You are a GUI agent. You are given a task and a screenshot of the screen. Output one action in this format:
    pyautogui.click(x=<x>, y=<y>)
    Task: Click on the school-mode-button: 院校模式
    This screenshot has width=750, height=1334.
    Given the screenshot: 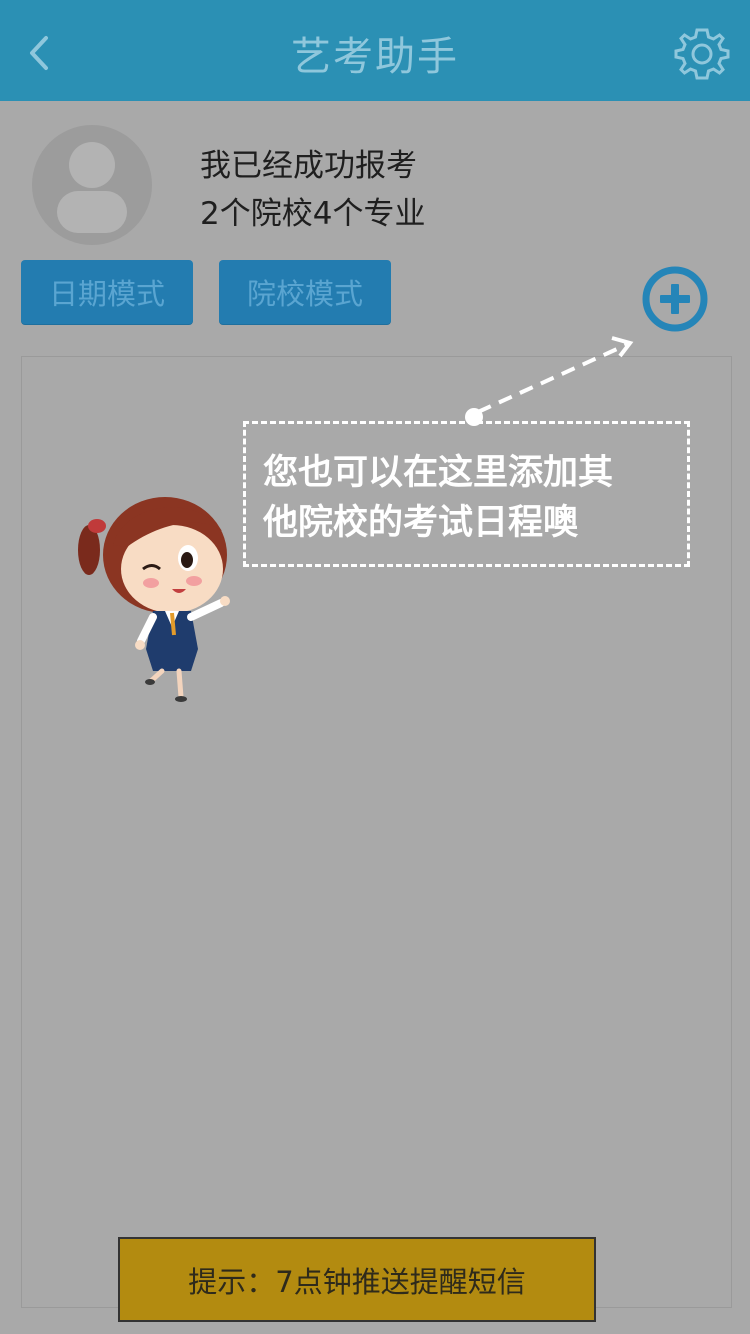 What is the action you would take?
    pyautogui.click(x=305, y=292)
    